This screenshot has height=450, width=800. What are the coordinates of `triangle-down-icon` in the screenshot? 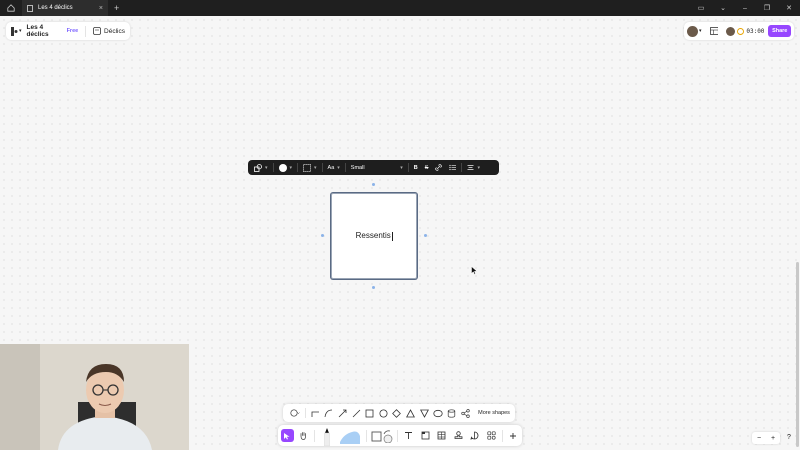 It's located at (424, 413).